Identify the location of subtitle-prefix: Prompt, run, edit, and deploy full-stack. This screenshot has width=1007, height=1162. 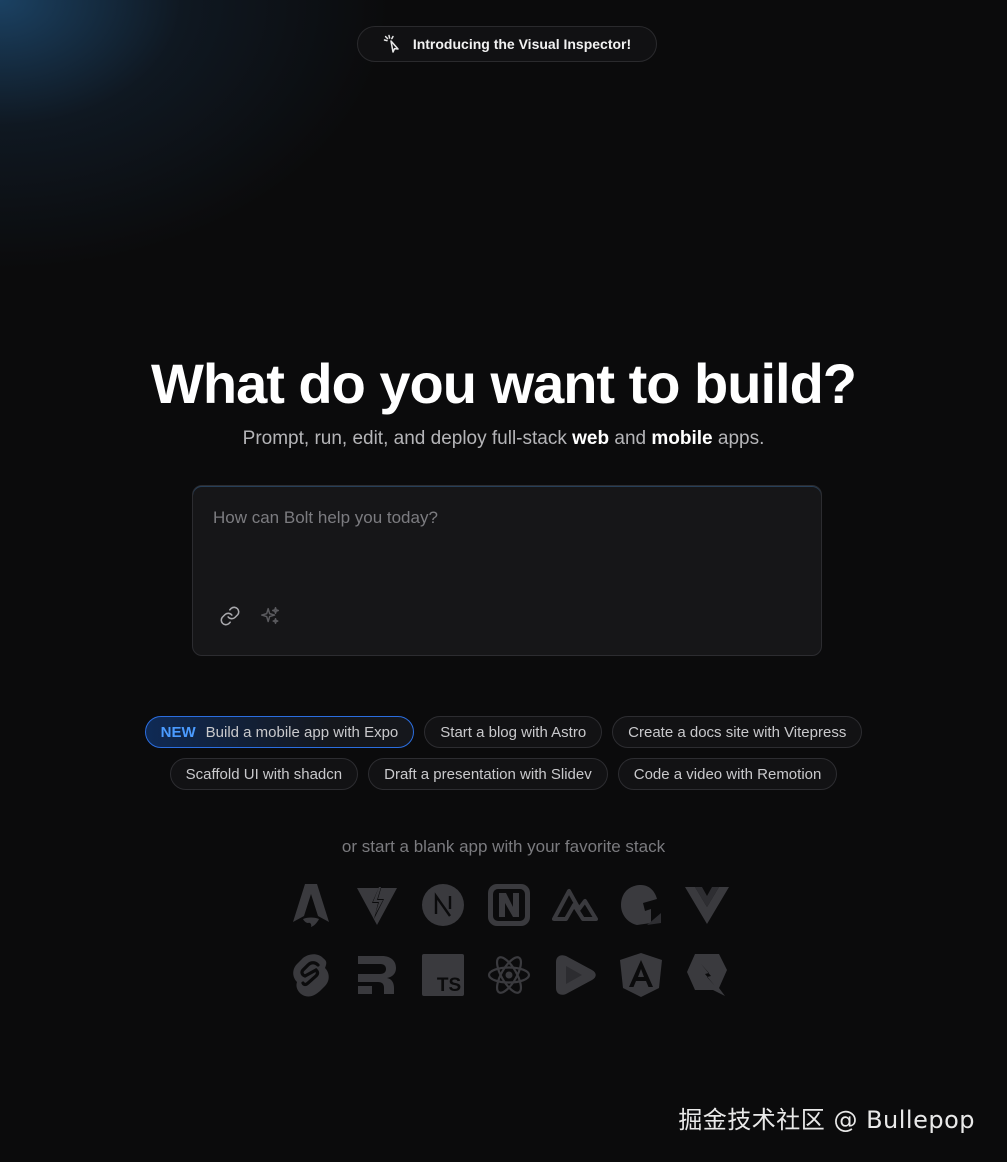
(407, 438).